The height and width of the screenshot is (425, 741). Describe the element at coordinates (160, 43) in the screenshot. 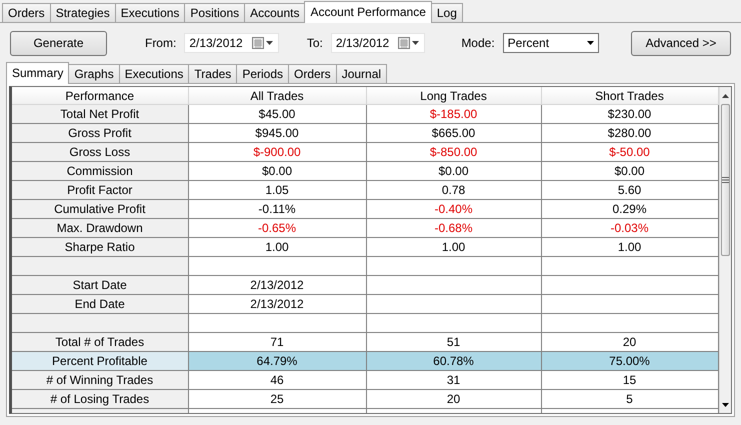

I see `from-label: From:` at that location.